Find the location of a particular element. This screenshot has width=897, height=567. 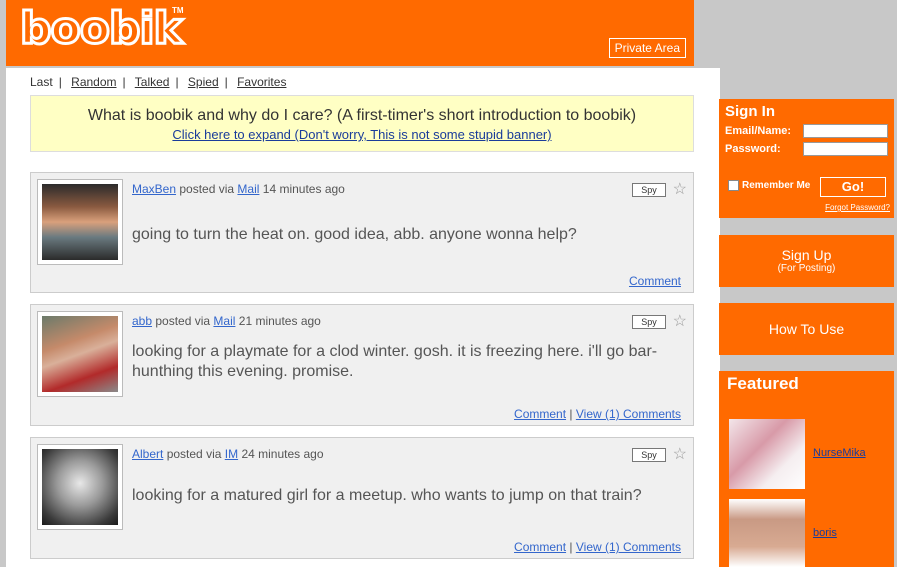

forgot-password-link: Forgot Password? is located at coordinates (857, 207).